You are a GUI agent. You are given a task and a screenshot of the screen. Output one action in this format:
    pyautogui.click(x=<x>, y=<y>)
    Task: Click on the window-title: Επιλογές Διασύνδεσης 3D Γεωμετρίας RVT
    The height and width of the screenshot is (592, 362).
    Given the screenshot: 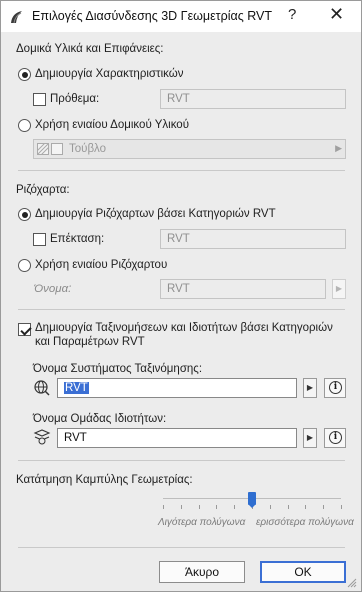 What is the action you would take?
    pyautogui.click(x=152, y=16)
    